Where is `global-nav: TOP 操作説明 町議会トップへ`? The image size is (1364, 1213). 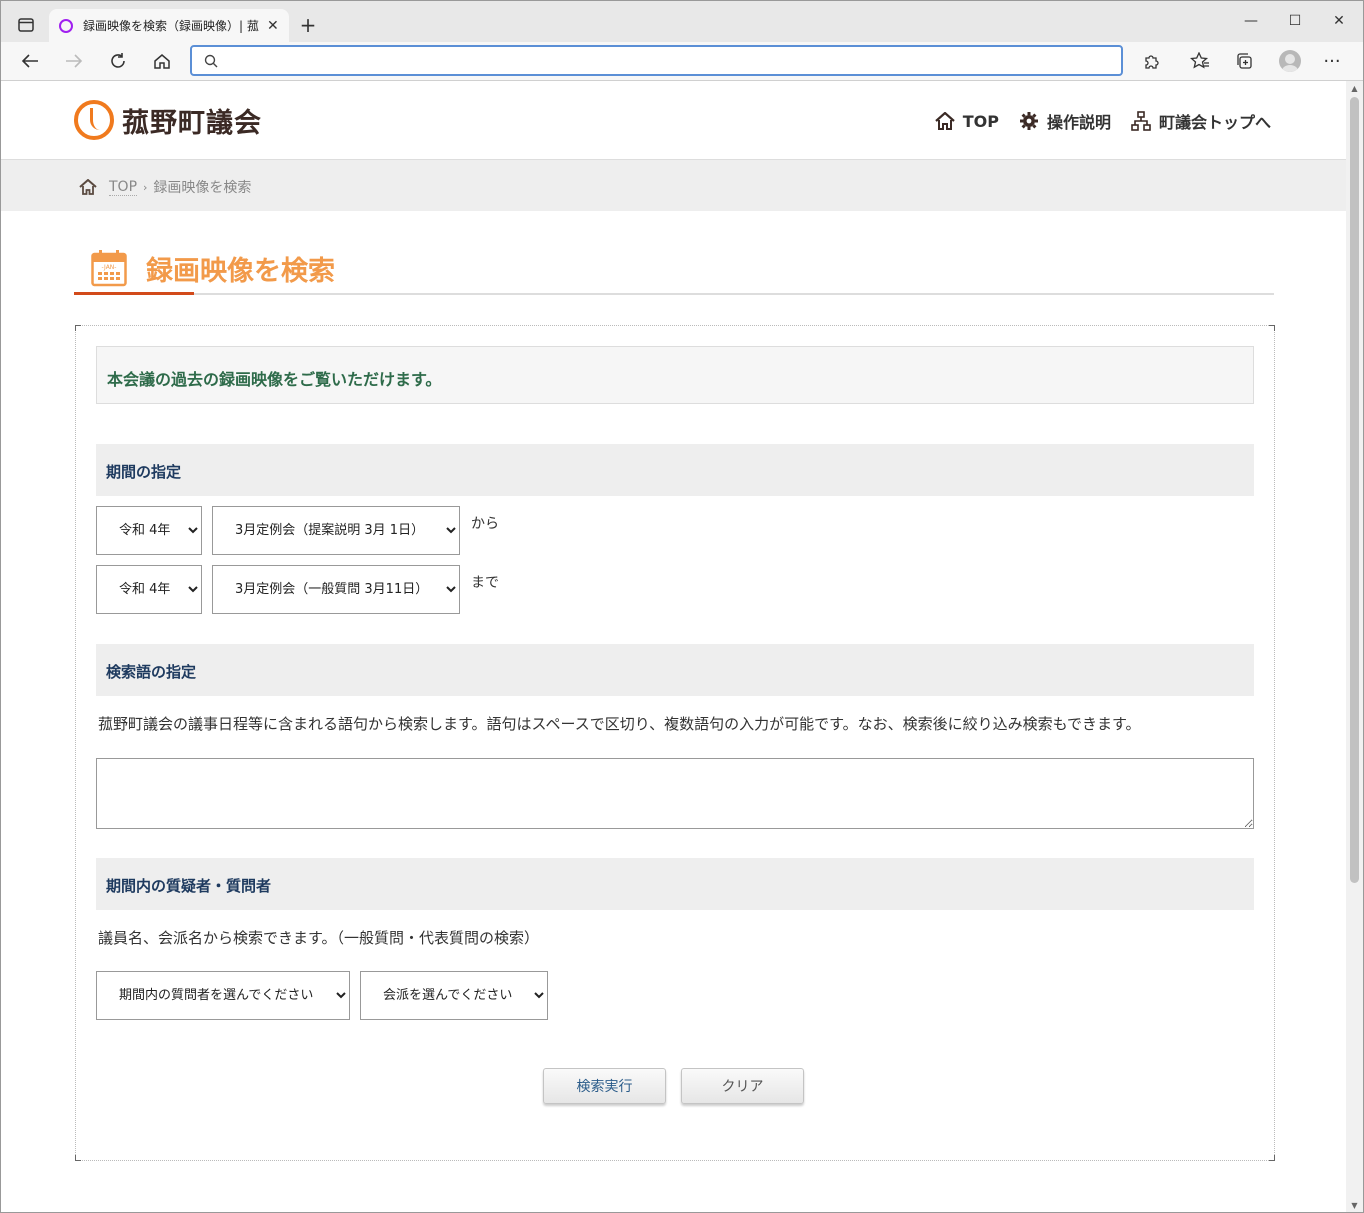
global-nav: TOP 操作説明 町議会トップへ is located at coordinates (1102, 121).